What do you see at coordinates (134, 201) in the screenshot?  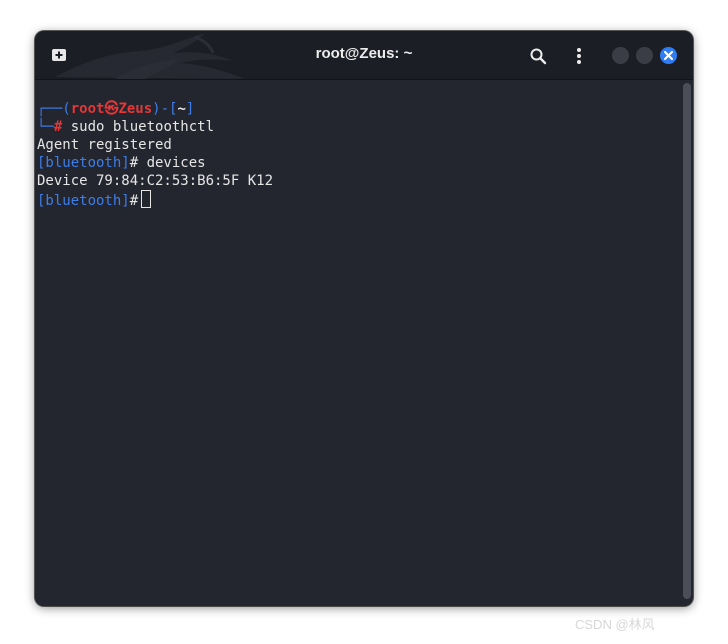 I see `prompt-hash: #` at bounding box center [134, 201].